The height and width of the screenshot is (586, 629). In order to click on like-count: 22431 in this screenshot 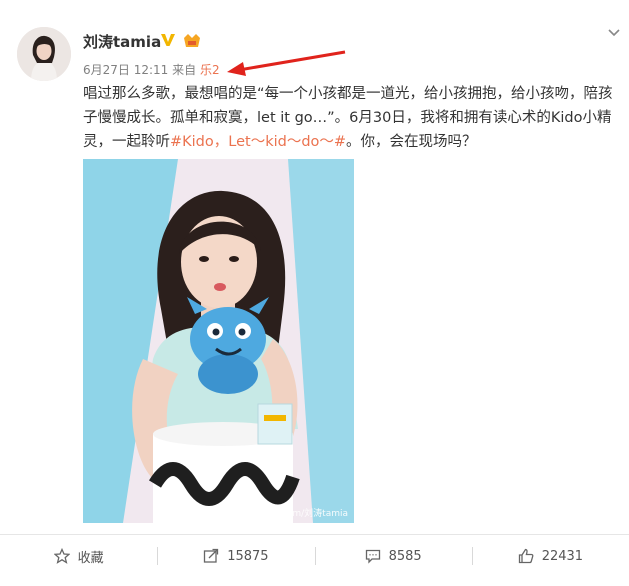, I will do `click(562, 556)`.